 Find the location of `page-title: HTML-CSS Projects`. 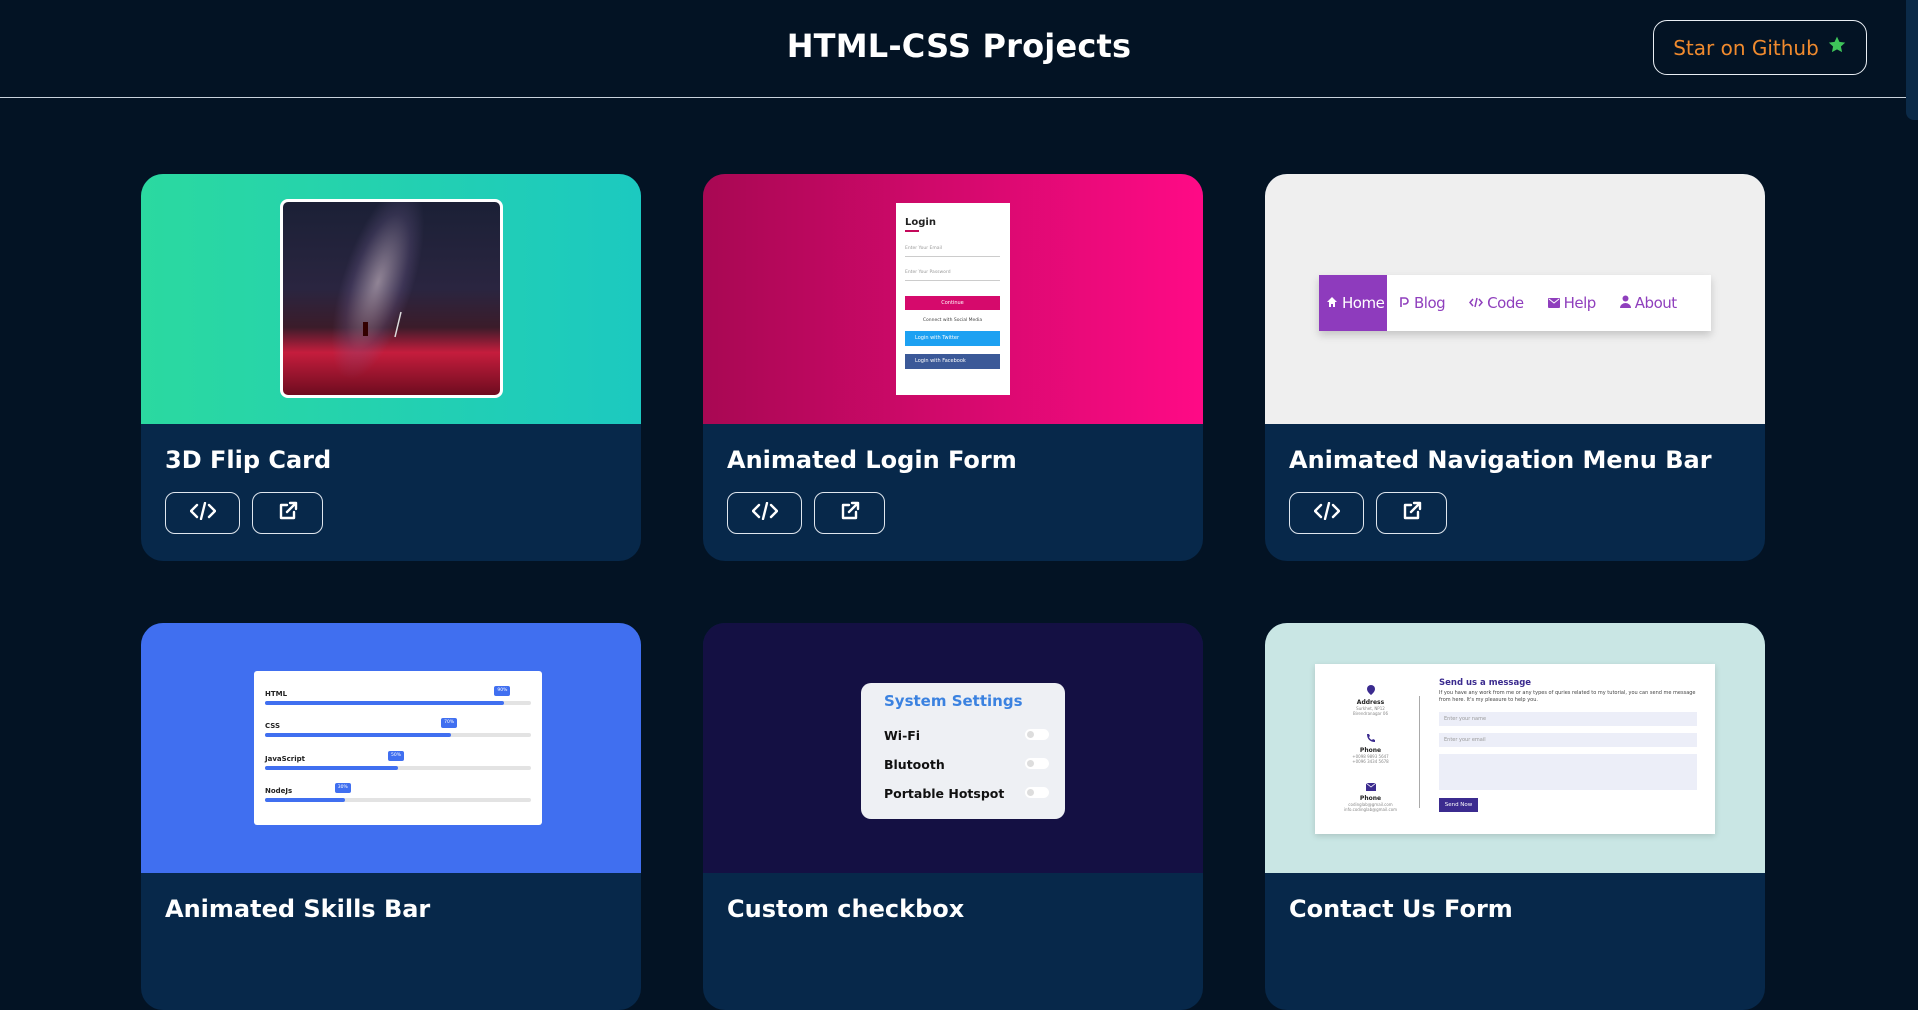

page-title: HTML-CSS Projects is located at coordinates (959, 46).